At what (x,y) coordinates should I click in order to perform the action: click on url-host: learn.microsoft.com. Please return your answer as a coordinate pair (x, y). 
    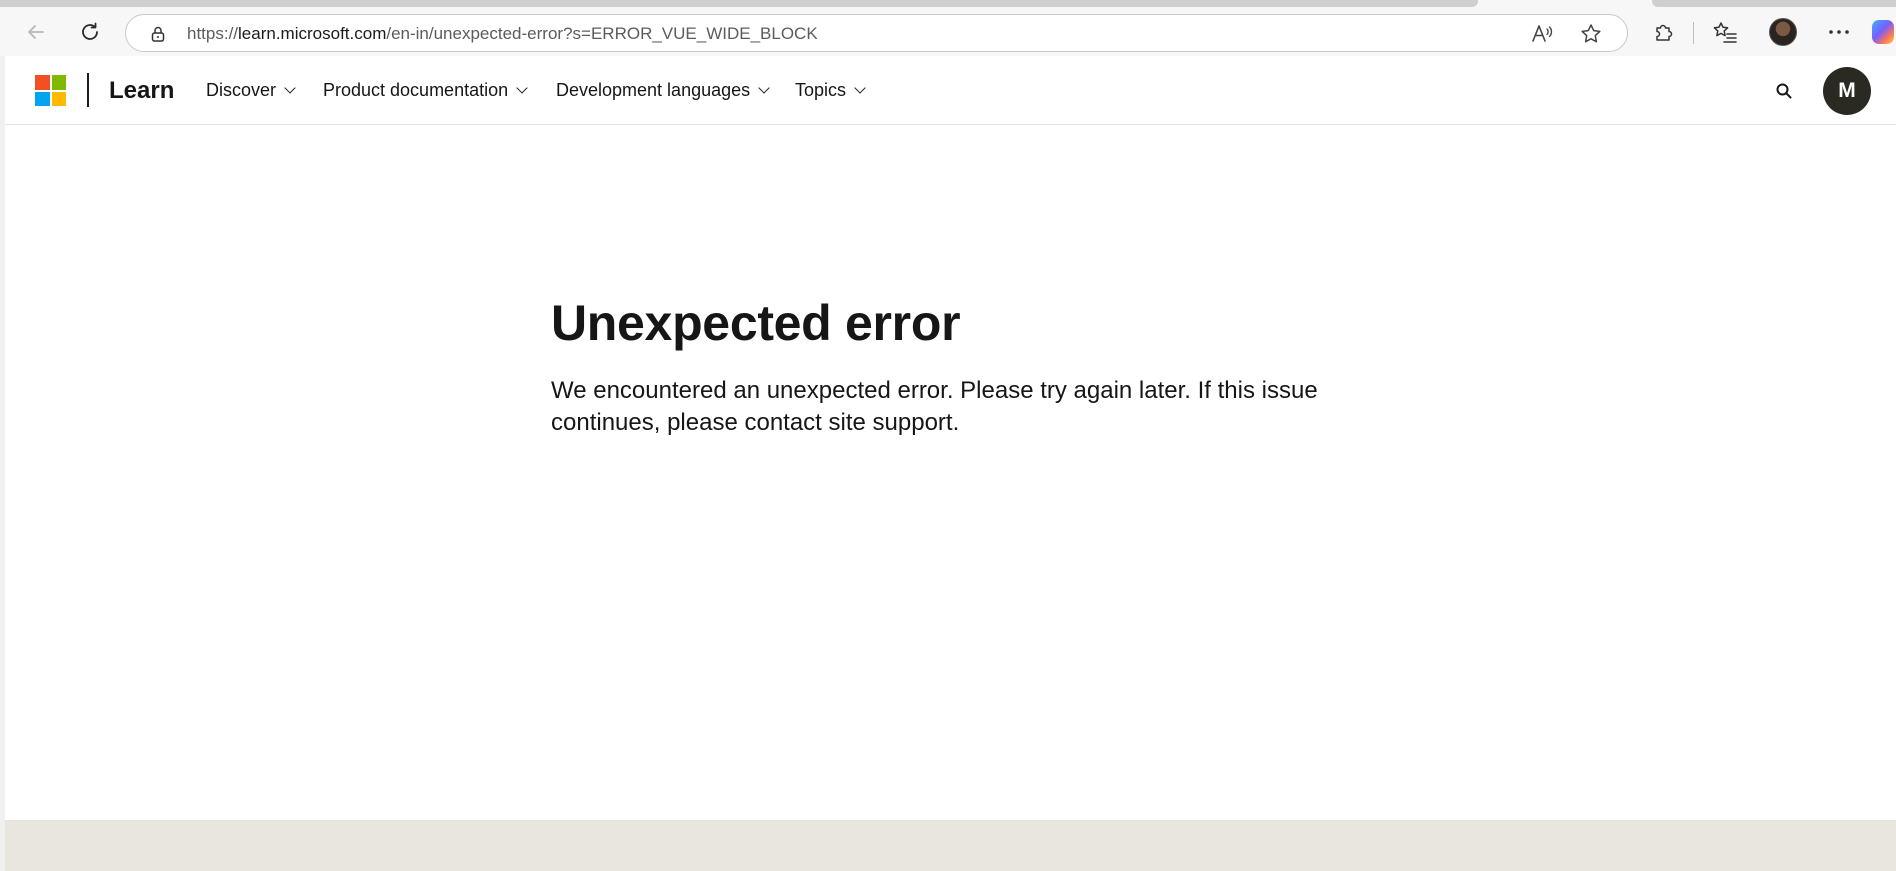
    Looking at the image, I should click on (312, 33).